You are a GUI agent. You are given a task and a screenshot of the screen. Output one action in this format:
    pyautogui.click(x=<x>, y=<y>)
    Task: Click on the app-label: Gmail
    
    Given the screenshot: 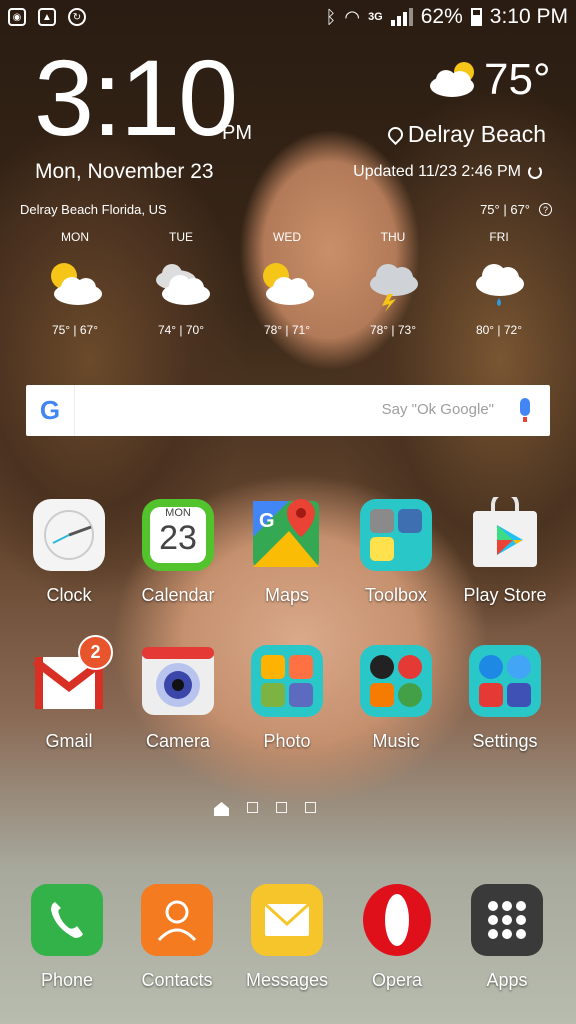 What is the action you would take?
    pyautogui.click(x=69, y=741)
    